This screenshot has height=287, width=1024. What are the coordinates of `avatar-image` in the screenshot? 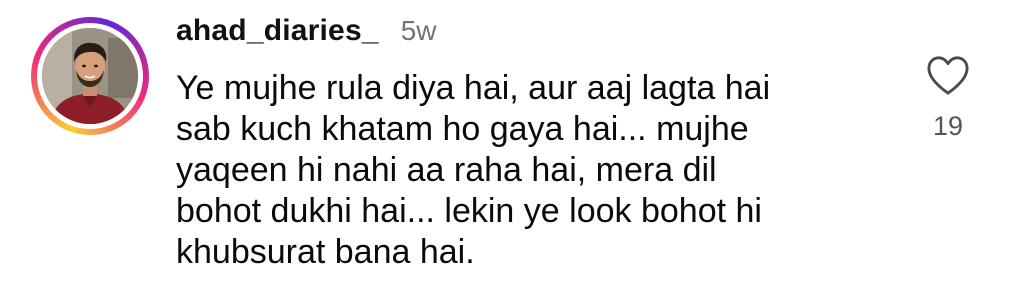 It's located at (90, 76).